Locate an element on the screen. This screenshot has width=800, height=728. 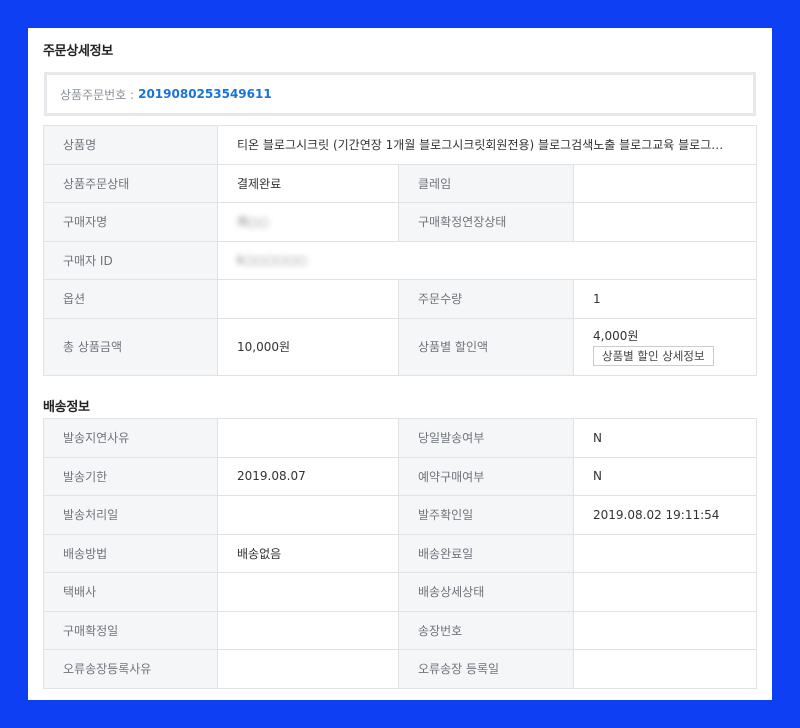
reservation-value: N is located at coordinates (665, 476).